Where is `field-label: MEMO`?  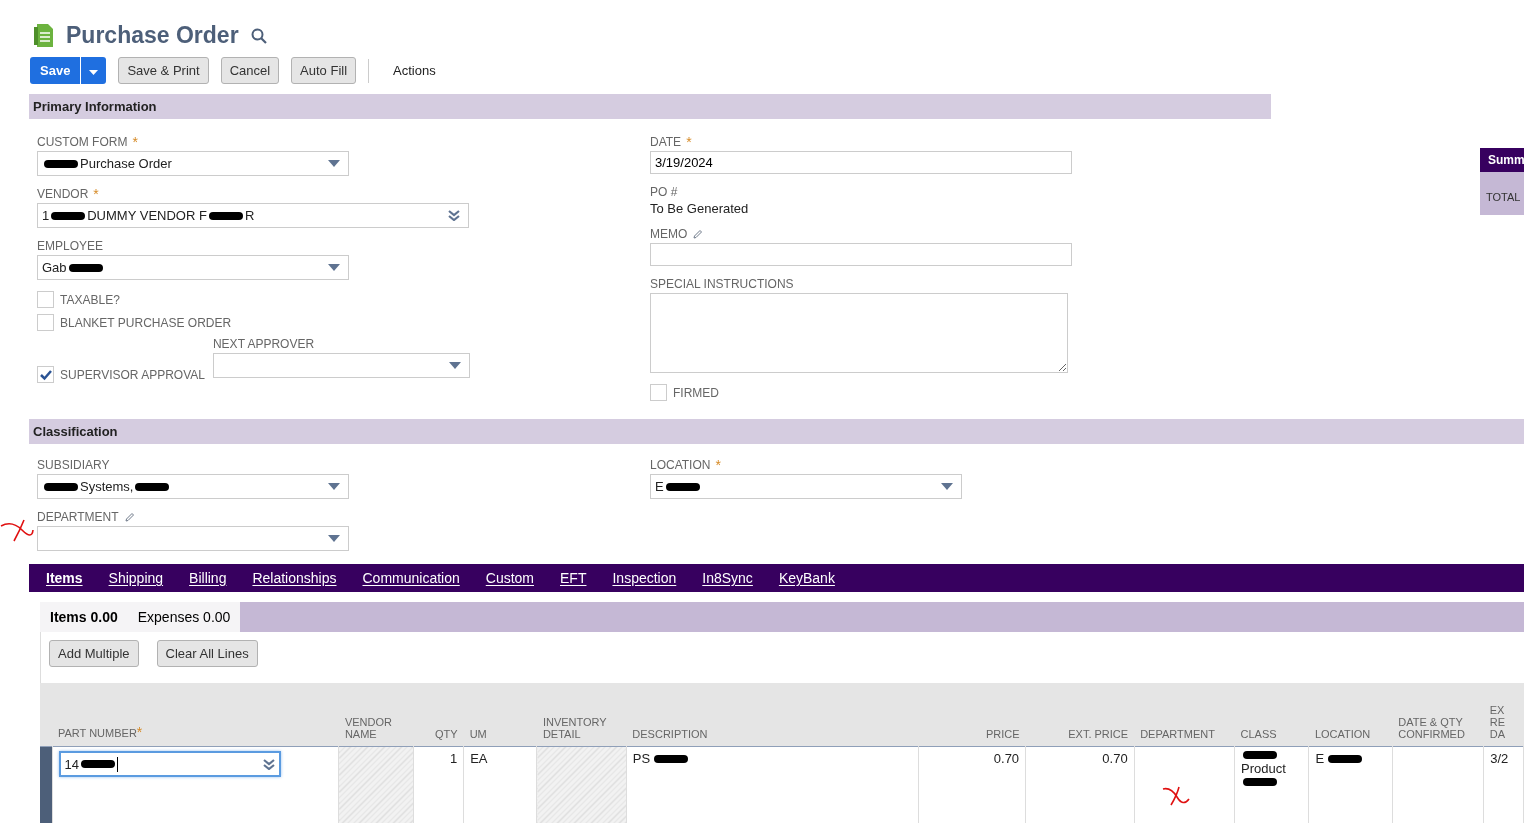 field-label: MEMO is located at coordinates (669, 234).